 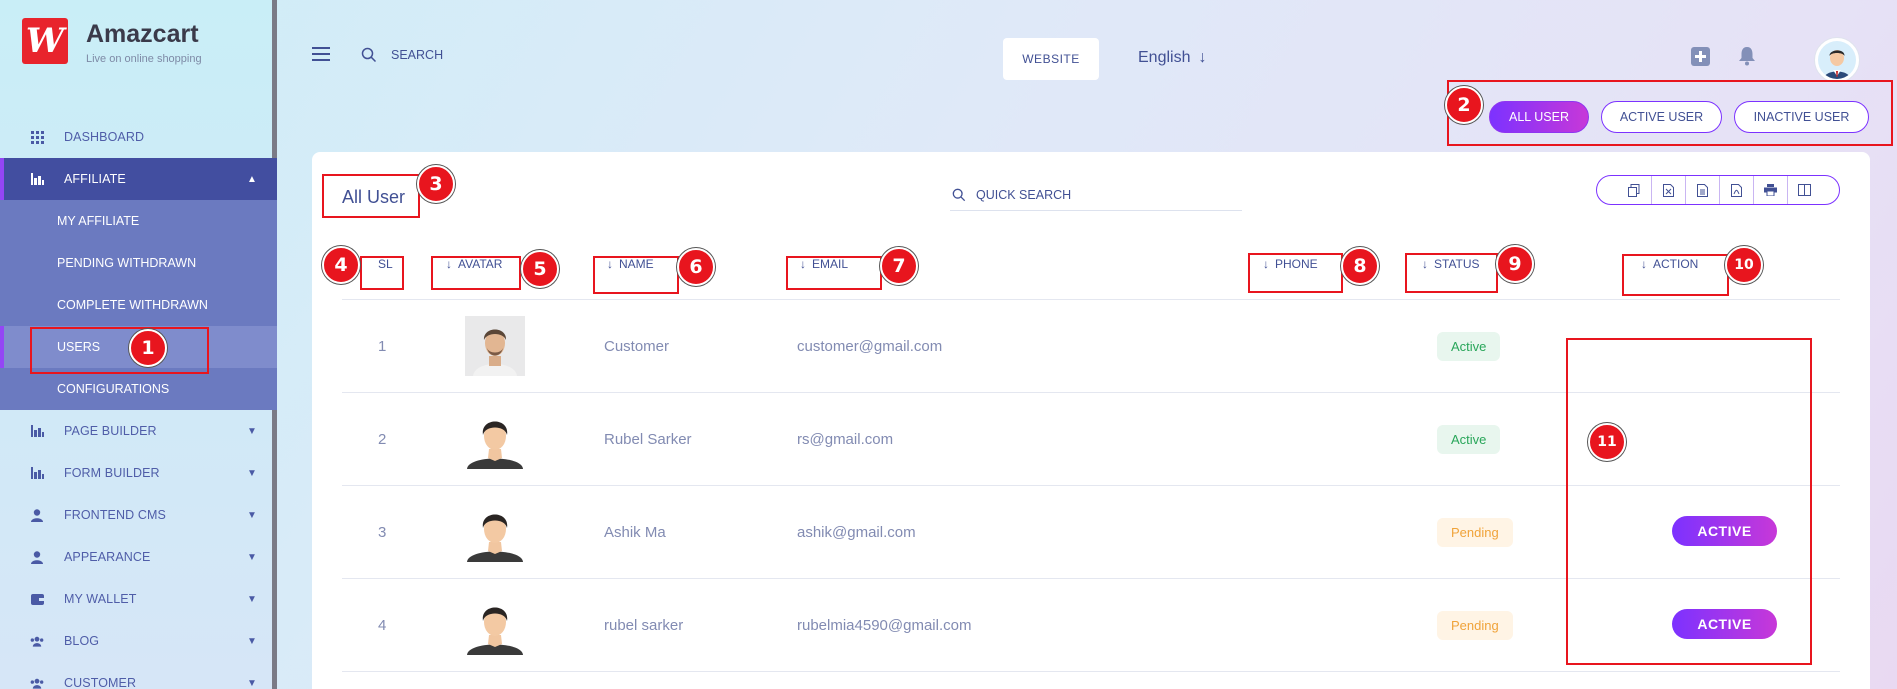 I want to click on add-icon, so click(x=1700, y=56).